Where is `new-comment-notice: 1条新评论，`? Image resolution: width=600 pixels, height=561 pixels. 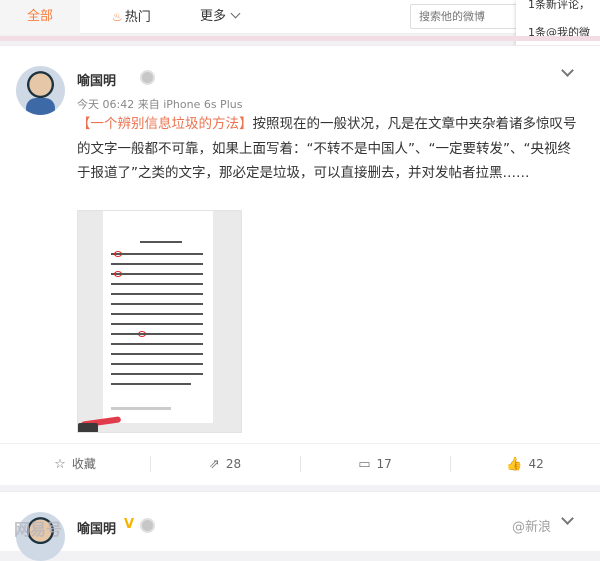
new-comment-notice: 1条新评论， is located at coordinates (559, 6).